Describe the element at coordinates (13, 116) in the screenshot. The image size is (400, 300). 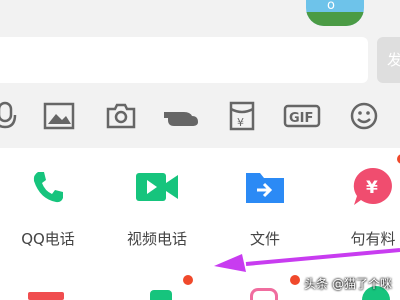
I see `voice-icon` at that location.